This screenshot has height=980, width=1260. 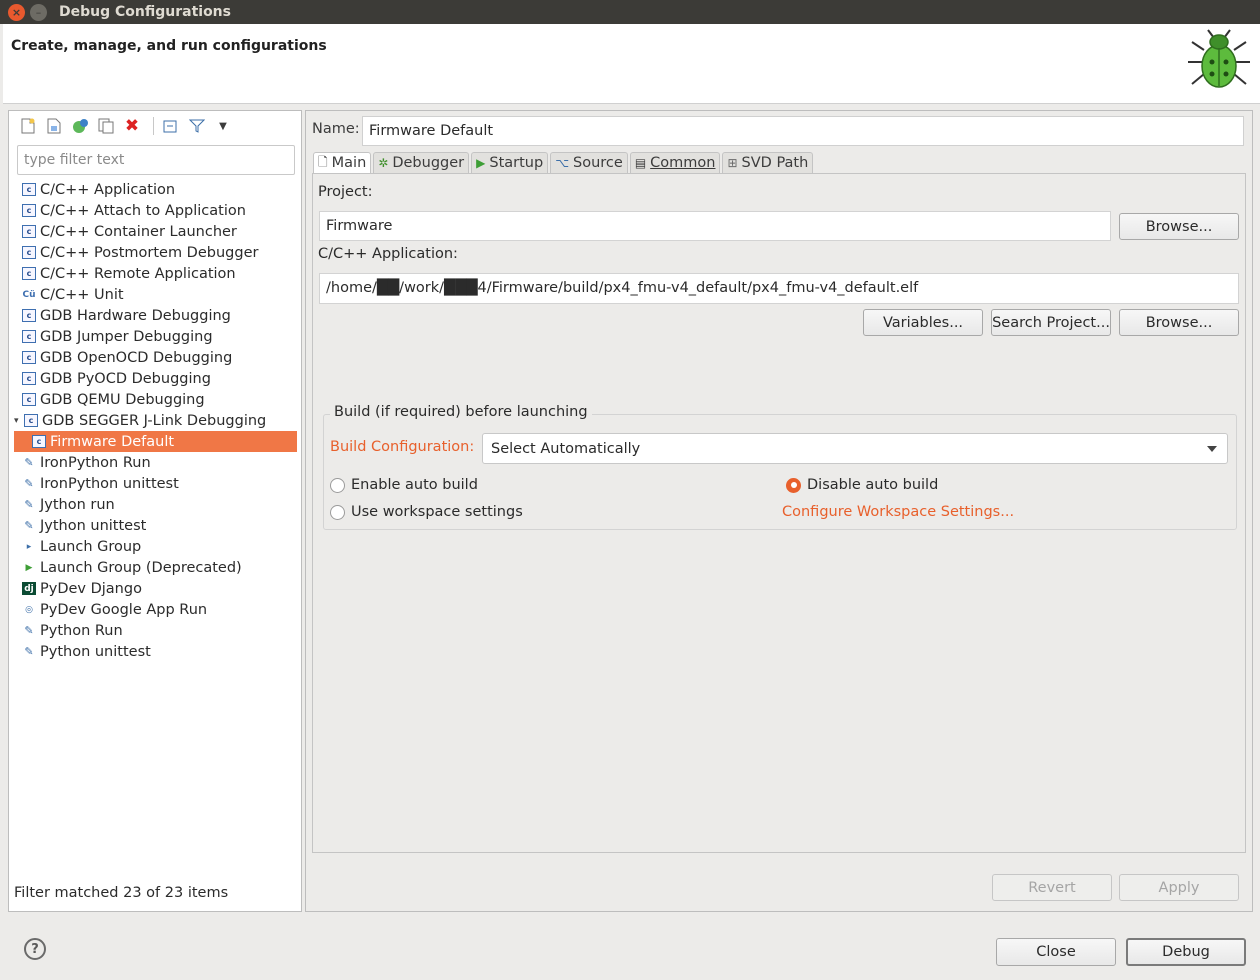 What do you see at coordinates (155, 189) in the screenshot?
I see `tree-item: c C/C++ Application` at bounding box center [155, 189].